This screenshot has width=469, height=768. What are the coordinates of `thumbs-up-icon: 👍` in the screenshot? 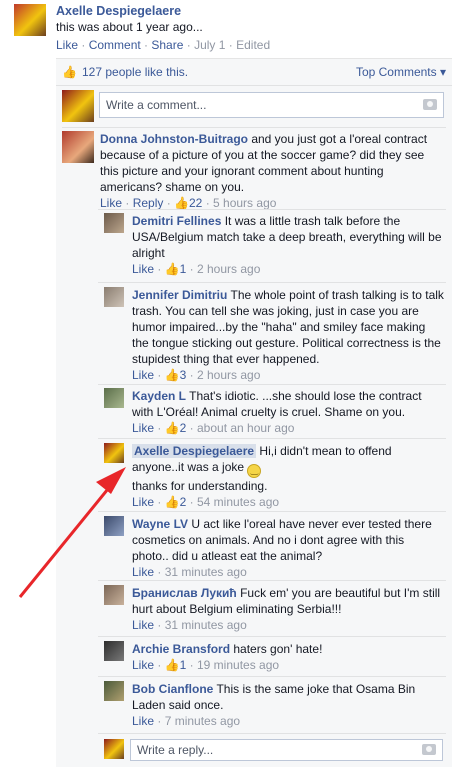 It's located at (69, 72).